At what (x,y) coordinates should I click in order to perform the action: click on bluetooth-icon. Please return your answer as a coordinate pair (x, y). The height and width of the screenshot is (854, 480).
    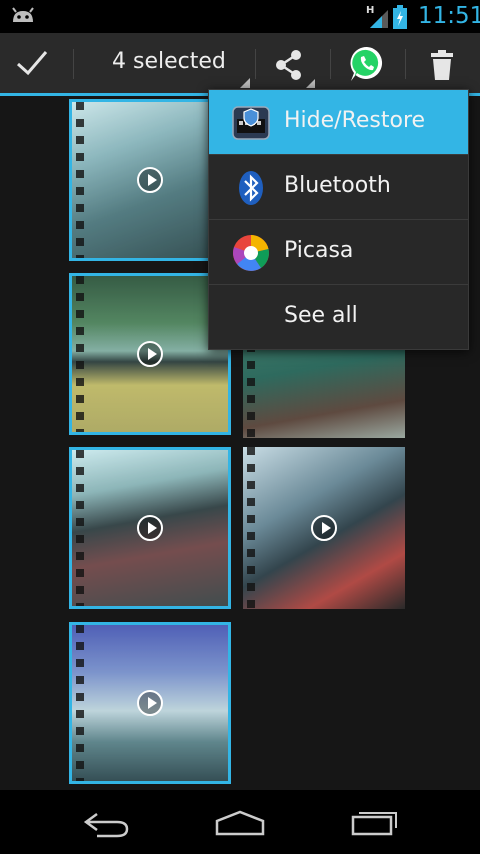
    Looking at the image, I should click on (251, 188).